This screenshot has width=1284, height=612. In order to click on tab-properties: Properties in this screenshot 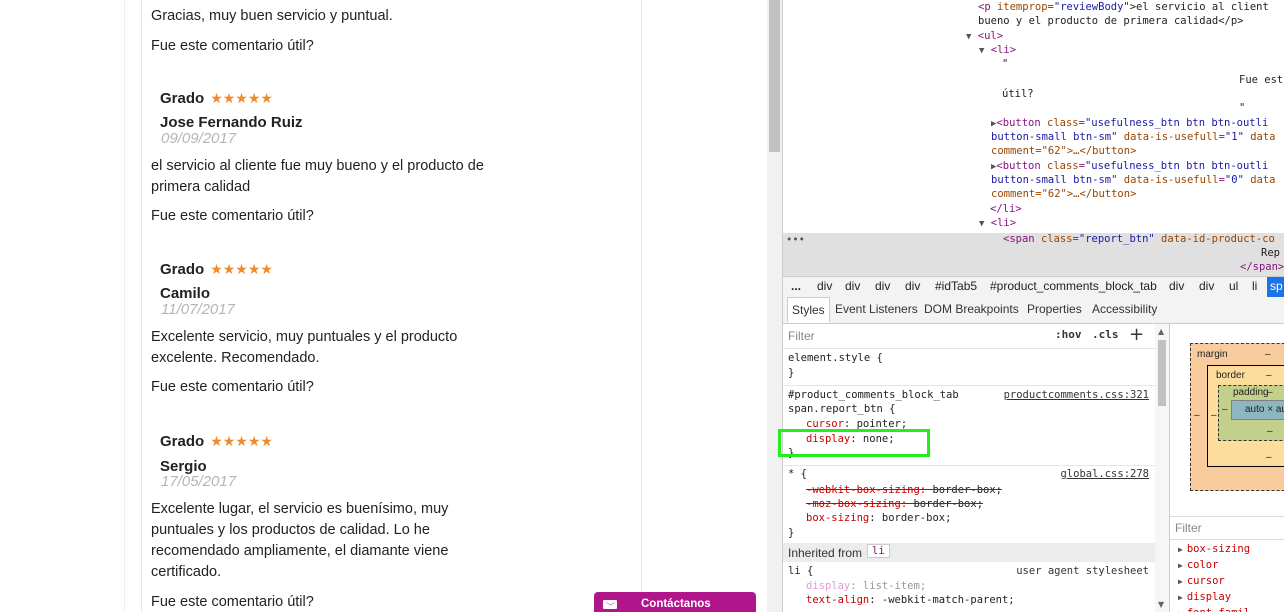, I will do `click(1054, 309)`.